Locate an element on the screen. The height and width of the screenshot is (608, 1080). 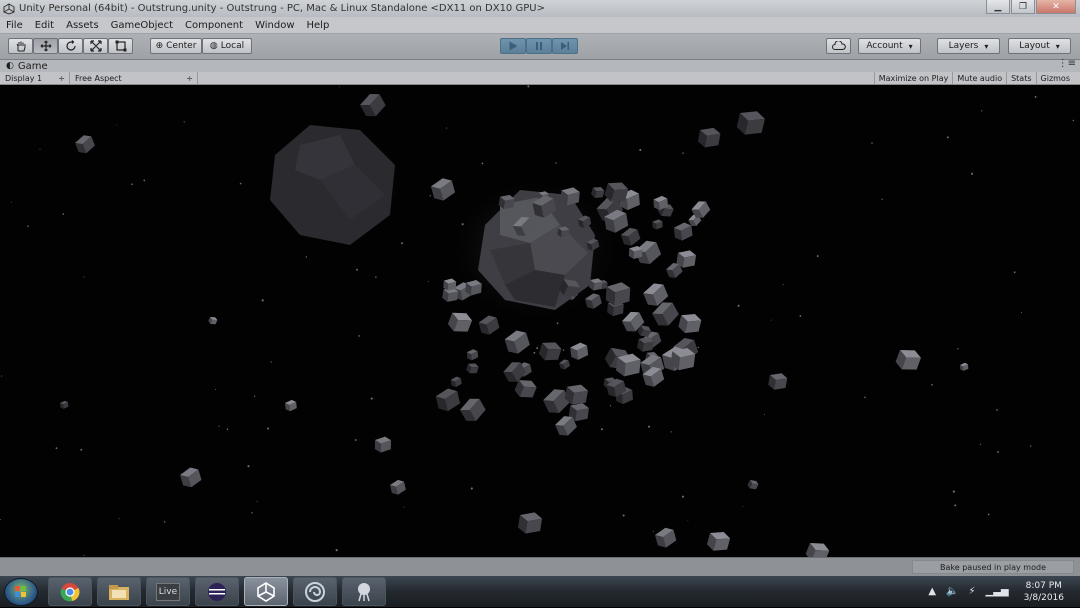
clock: 8:07 PM 3/8/2016 is located at coordinates (1044, 592).